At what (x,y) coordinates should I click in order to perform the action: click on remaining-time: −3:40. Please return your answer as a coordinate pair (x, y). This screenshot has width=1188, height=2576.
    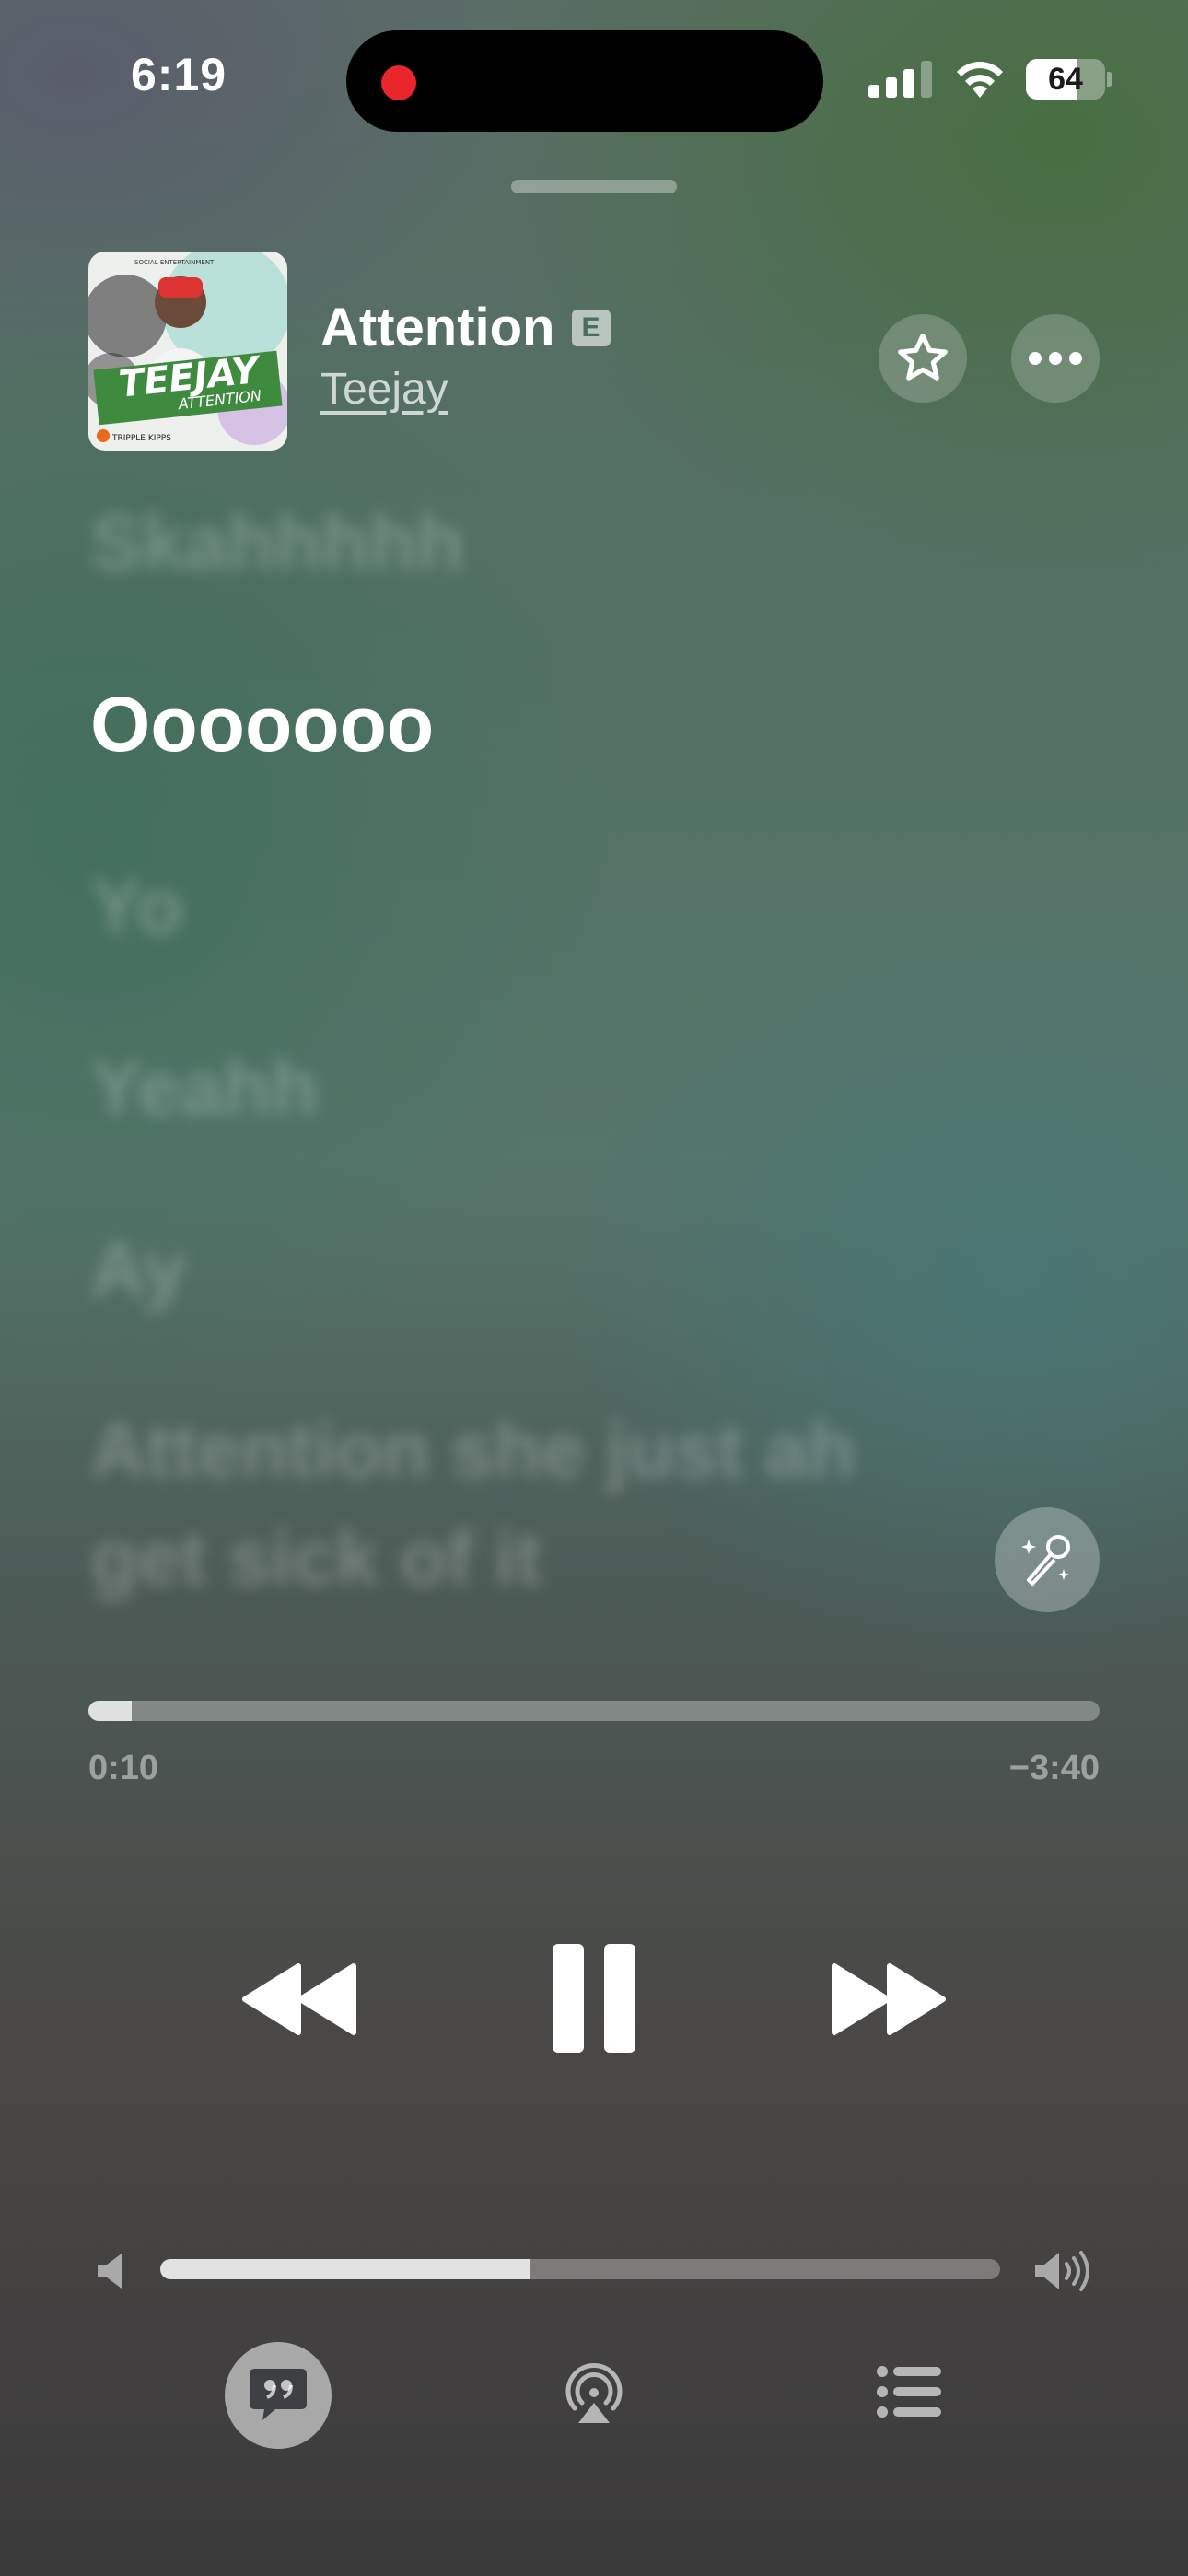
    Looking at the image, I should click on (1054, 1768).